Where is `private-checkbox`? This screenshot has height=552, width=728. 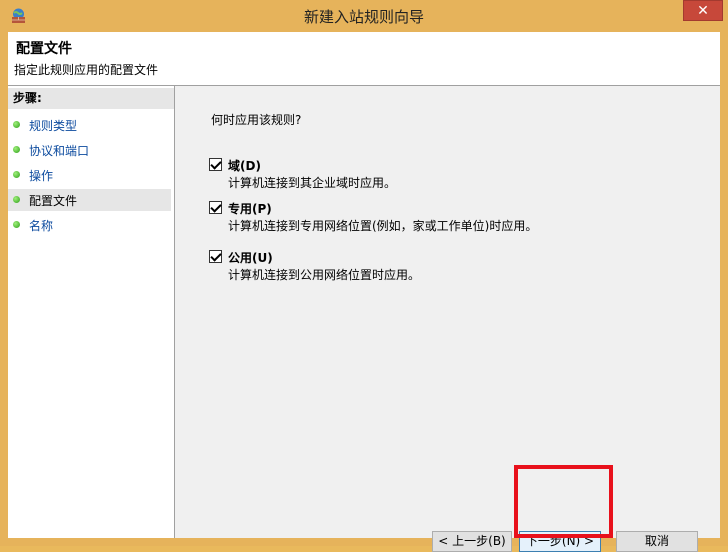 private-checkbox is located at coordinates (215, 207).